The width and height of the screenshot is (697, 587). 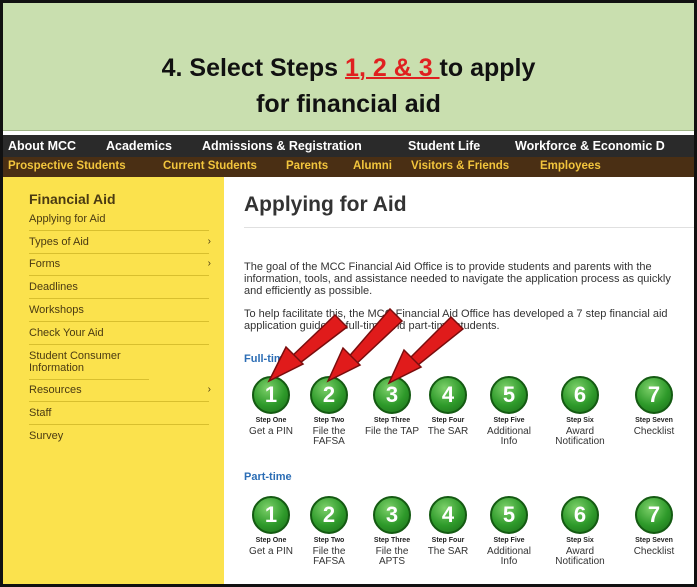 I want to click on annotation-arrows, so click(x=366, y=346).